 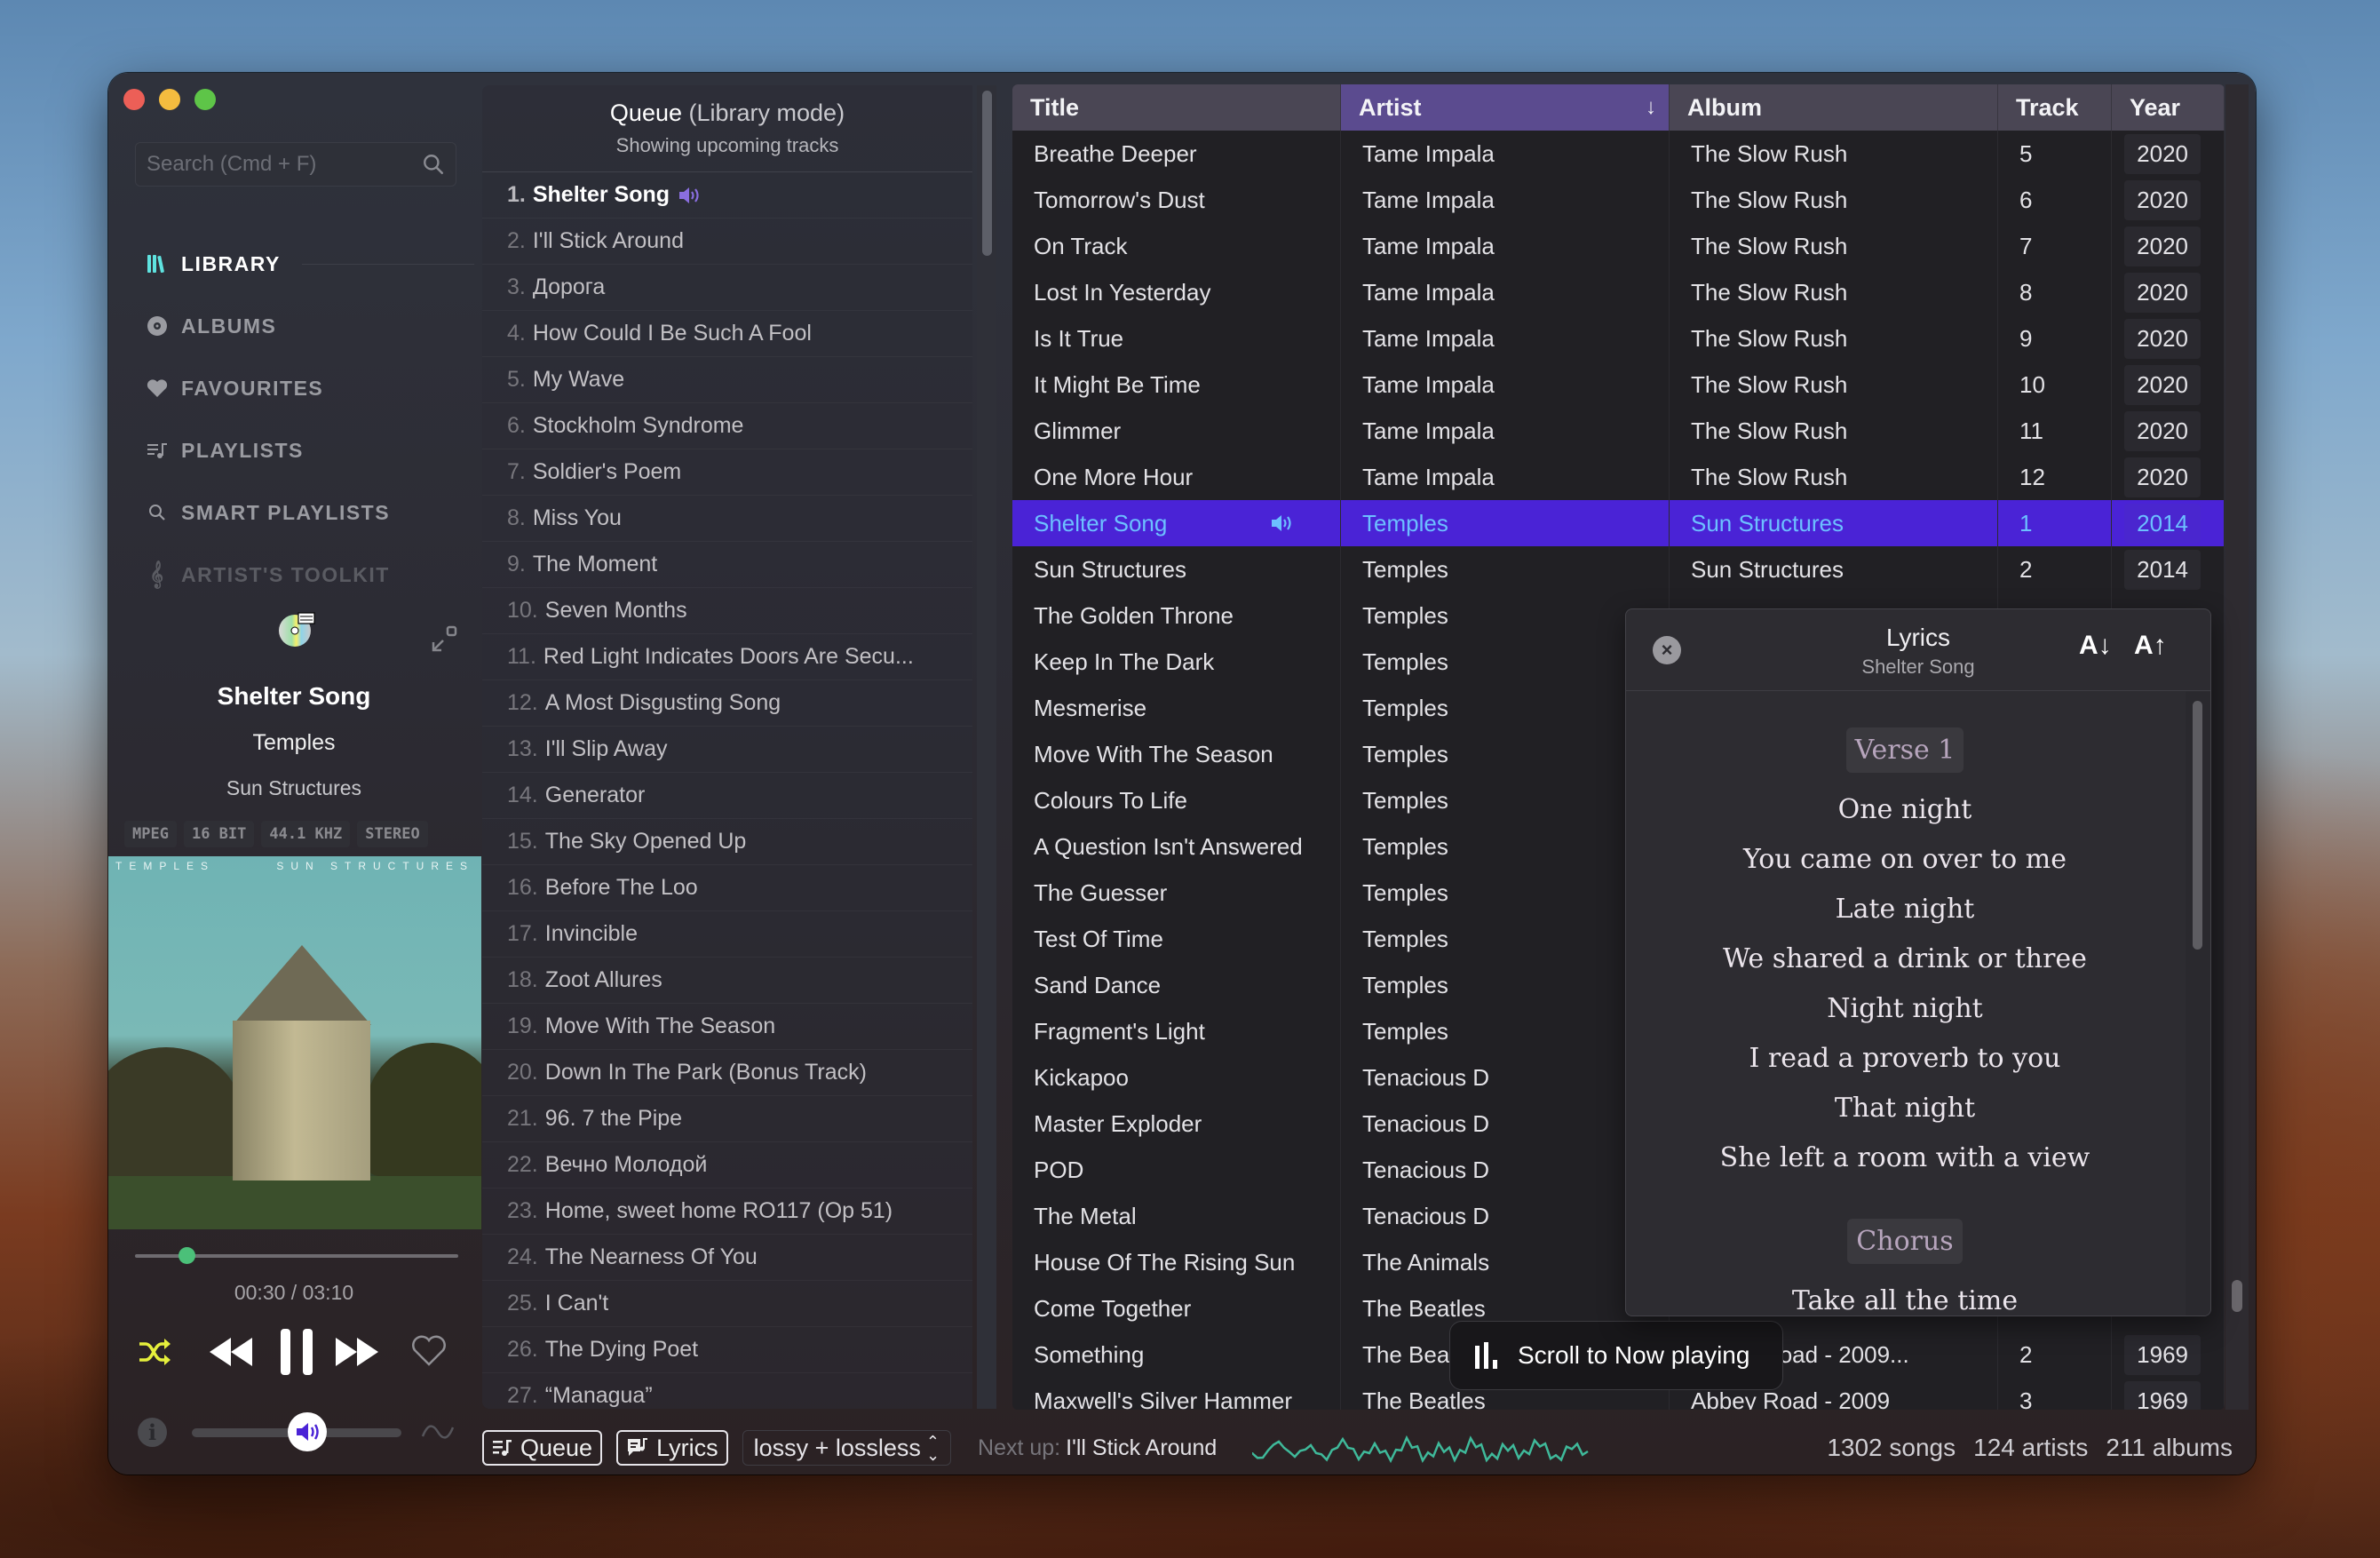 What do you see at coordinates (186, 1255) in the screenshot?
I see `progress-knob` at bounding box center [186, 1255].